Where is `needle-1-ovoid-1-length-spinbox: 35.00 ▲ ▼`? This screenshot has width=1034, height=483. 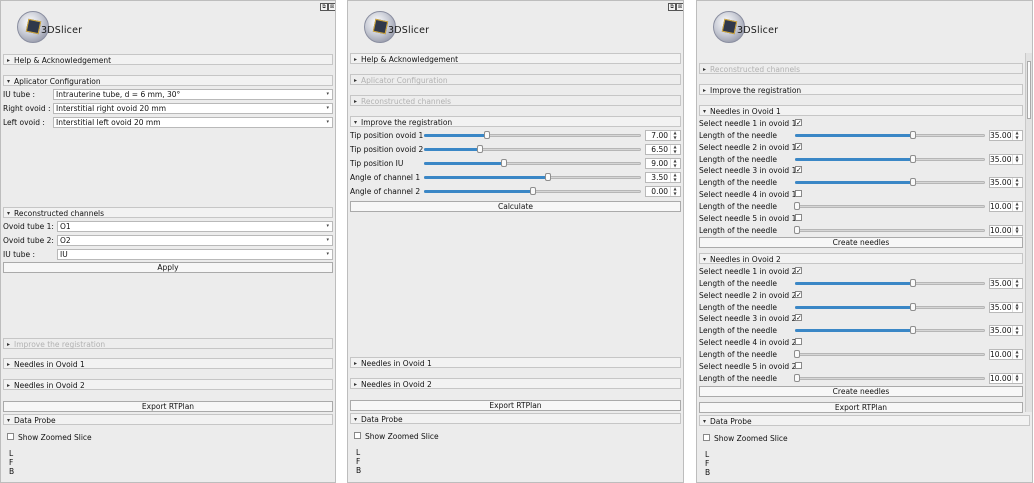 needle-1-ovoid-1-length-spinbox: 35.00 ▲ ▼ is located at coordinates (1006, 135).